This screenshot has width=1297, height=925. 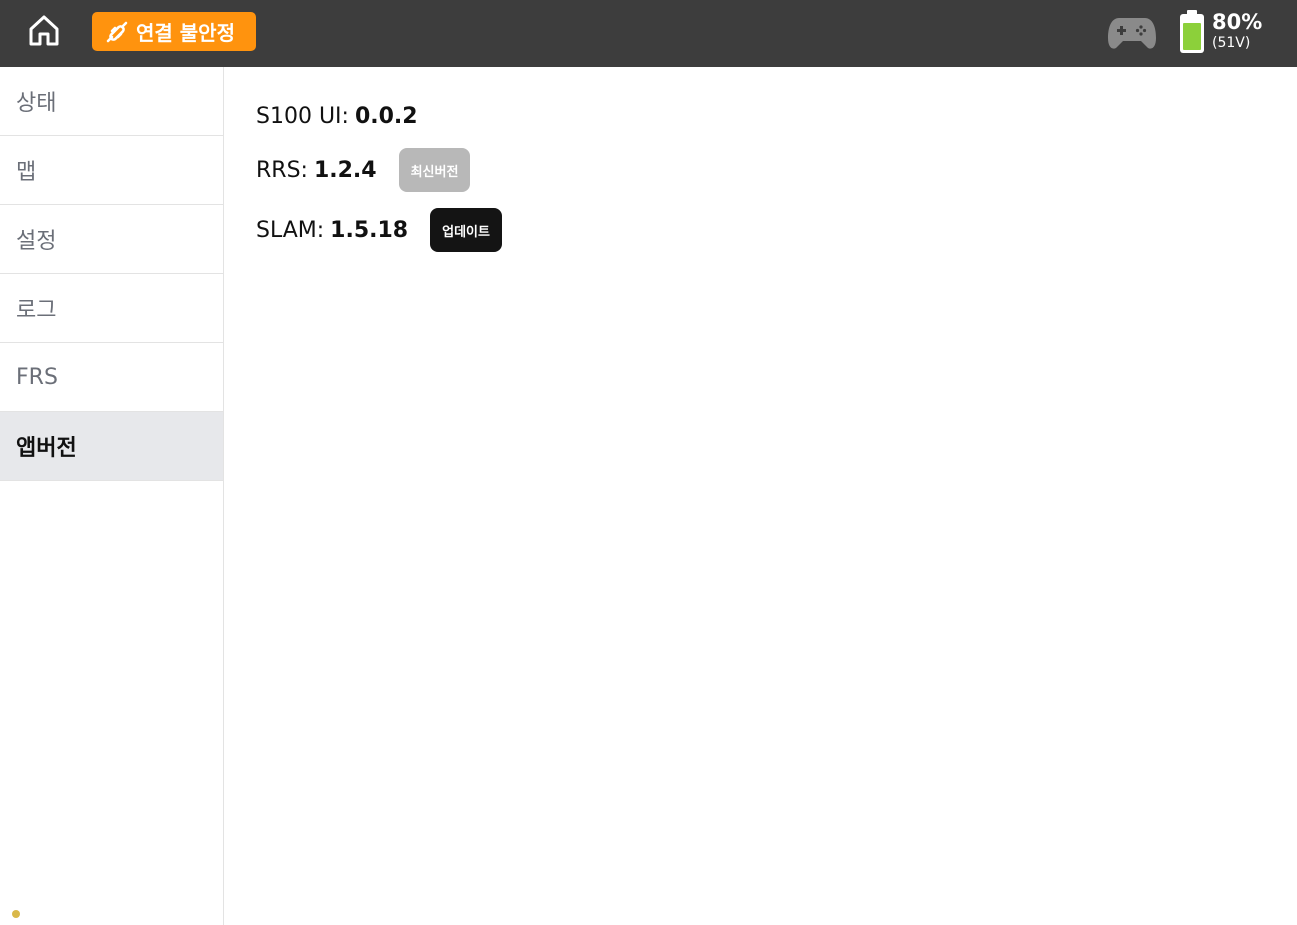 I want to click on home-icon, so click(x=44, y=32).